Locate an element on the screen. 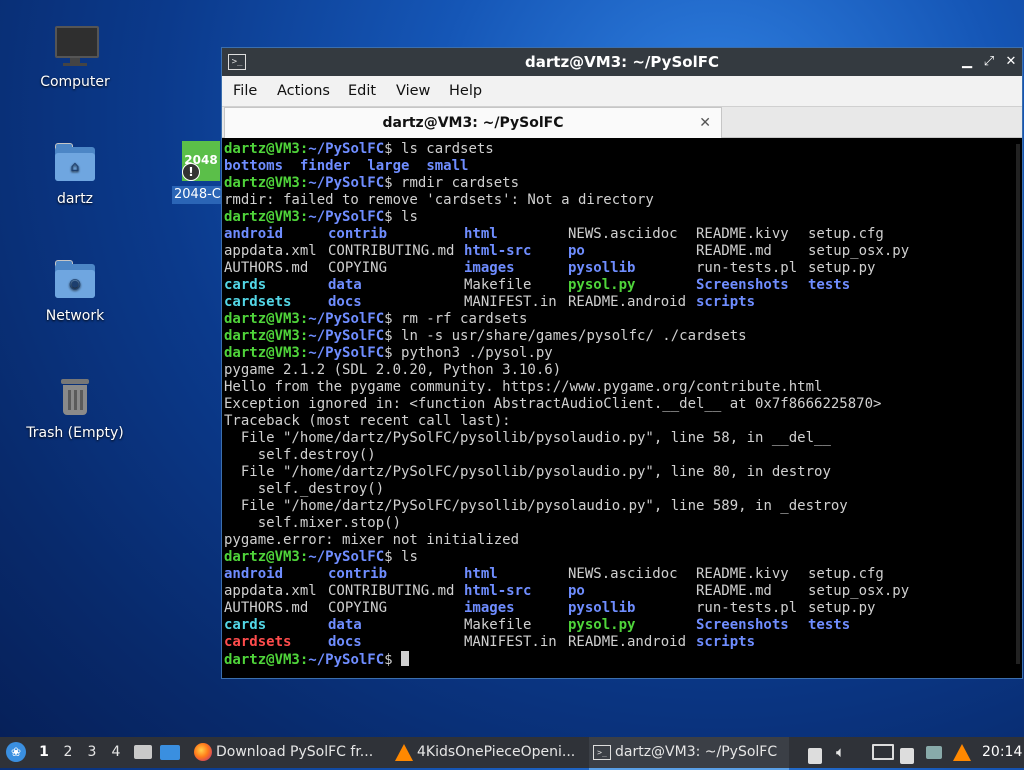  workspace-1: 1 is located at coordinates (44, 752).